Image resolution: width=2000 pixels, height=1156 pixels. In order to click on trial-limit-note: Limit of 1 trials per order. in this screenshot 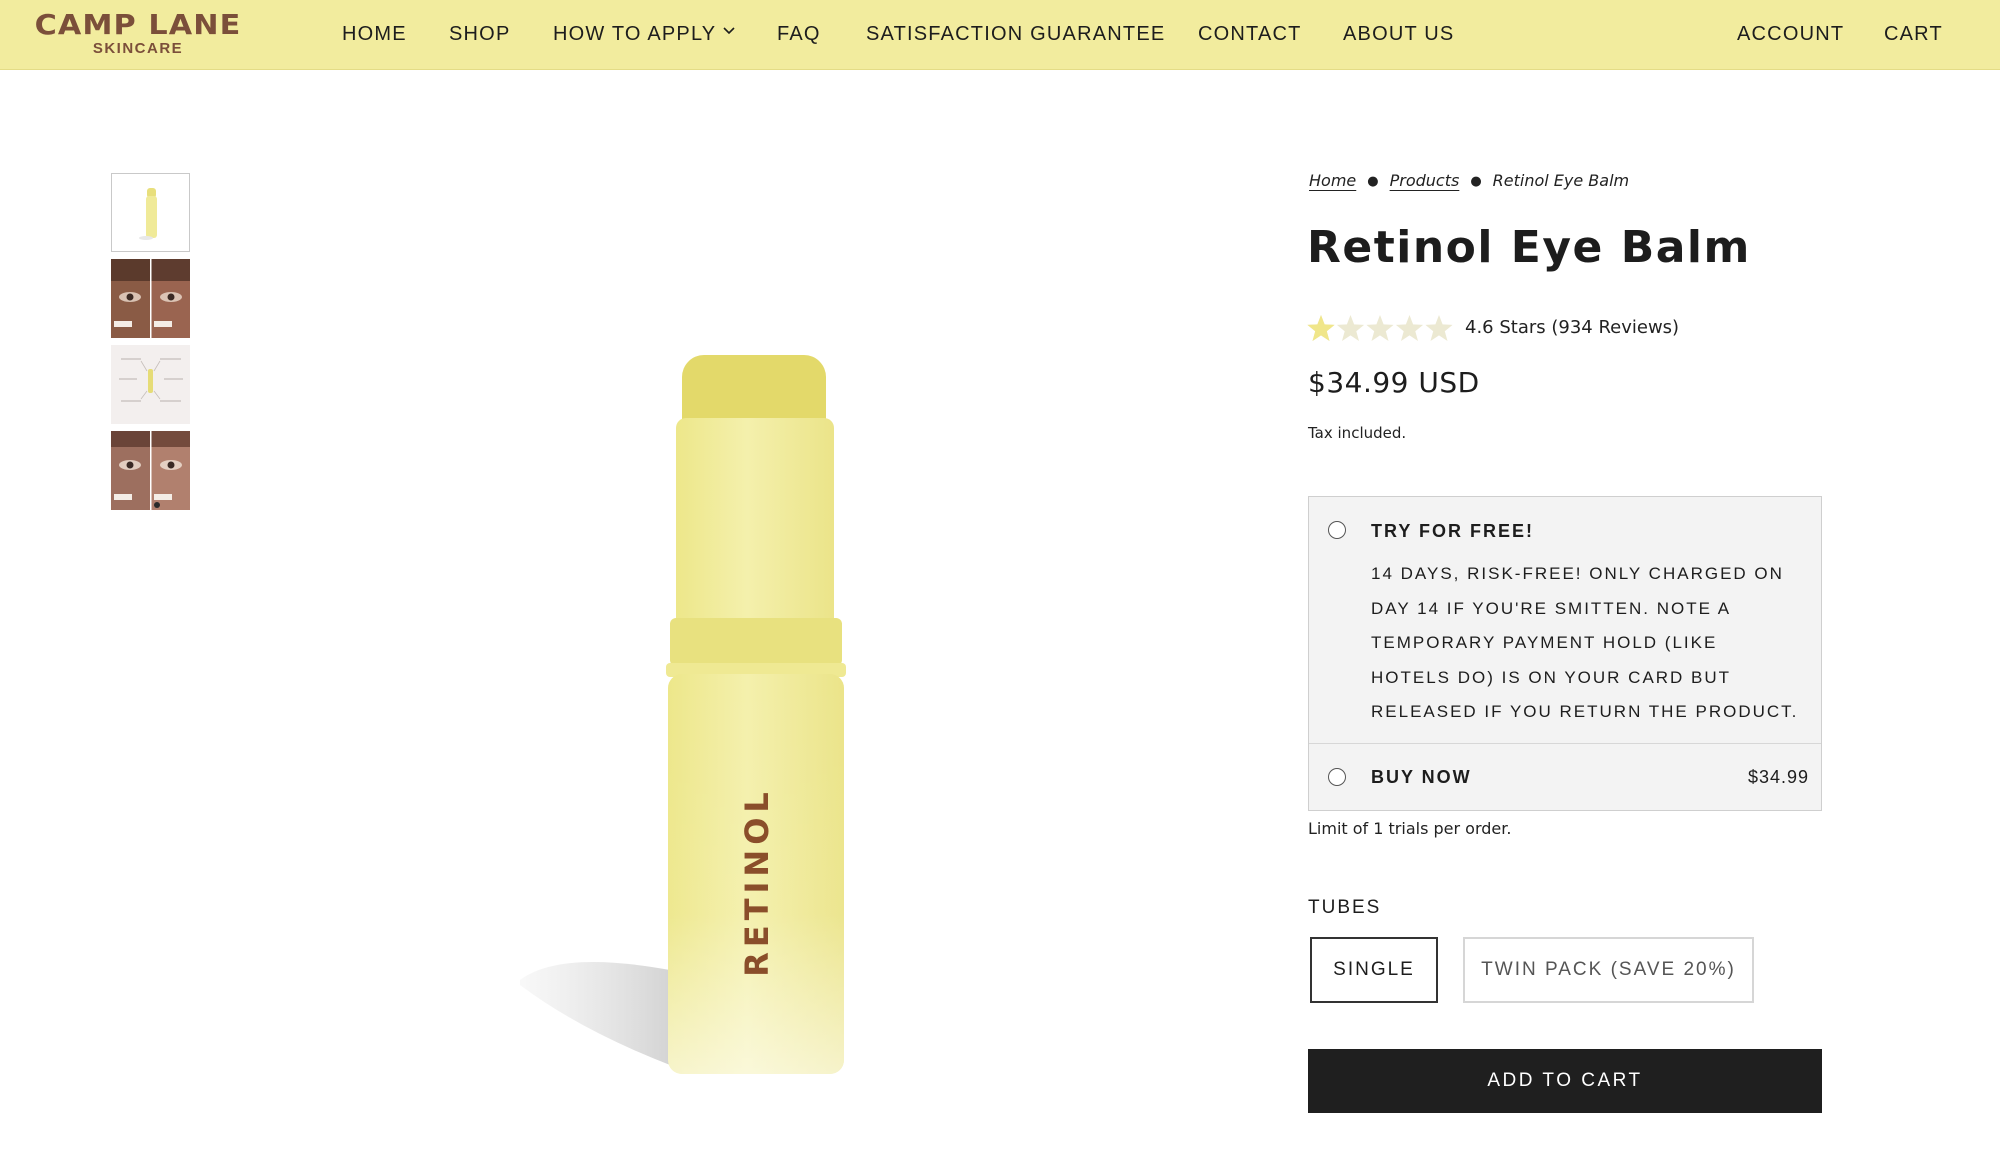, I will do `click(1410, 828)`.